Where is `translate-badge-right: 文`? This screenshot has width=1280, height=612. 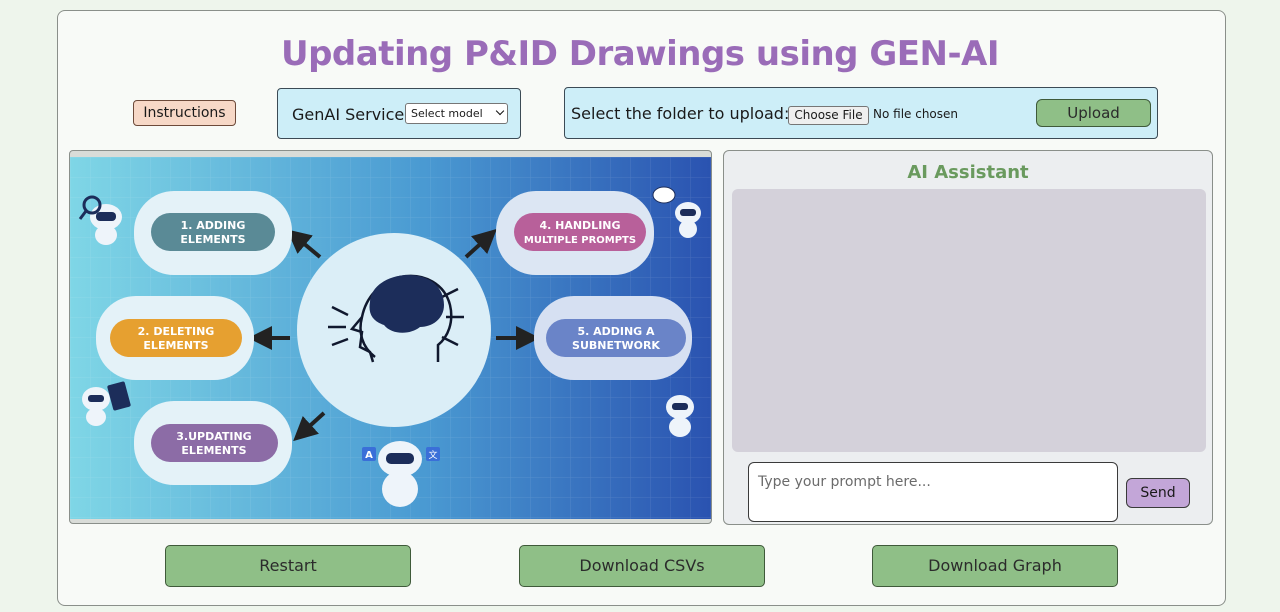
translate-badge-right: 文 is located at coordinates (432, 455).